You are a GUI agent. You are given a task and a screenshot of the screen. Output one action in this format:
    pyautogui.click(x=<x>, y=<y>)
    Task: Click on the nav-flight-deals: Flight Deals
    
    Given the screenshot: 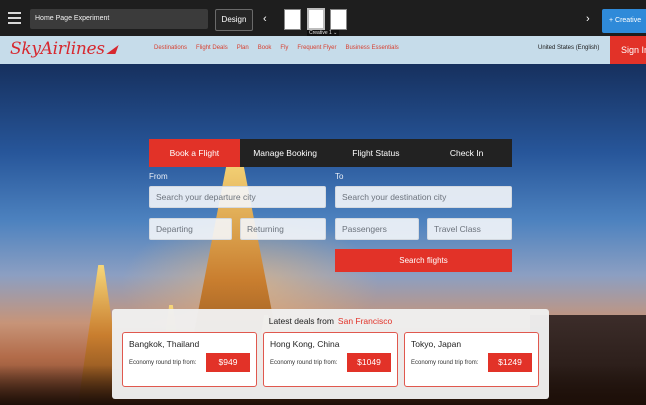 What is the action you would take?
    pyautogui.click(x=212, y=48)
    